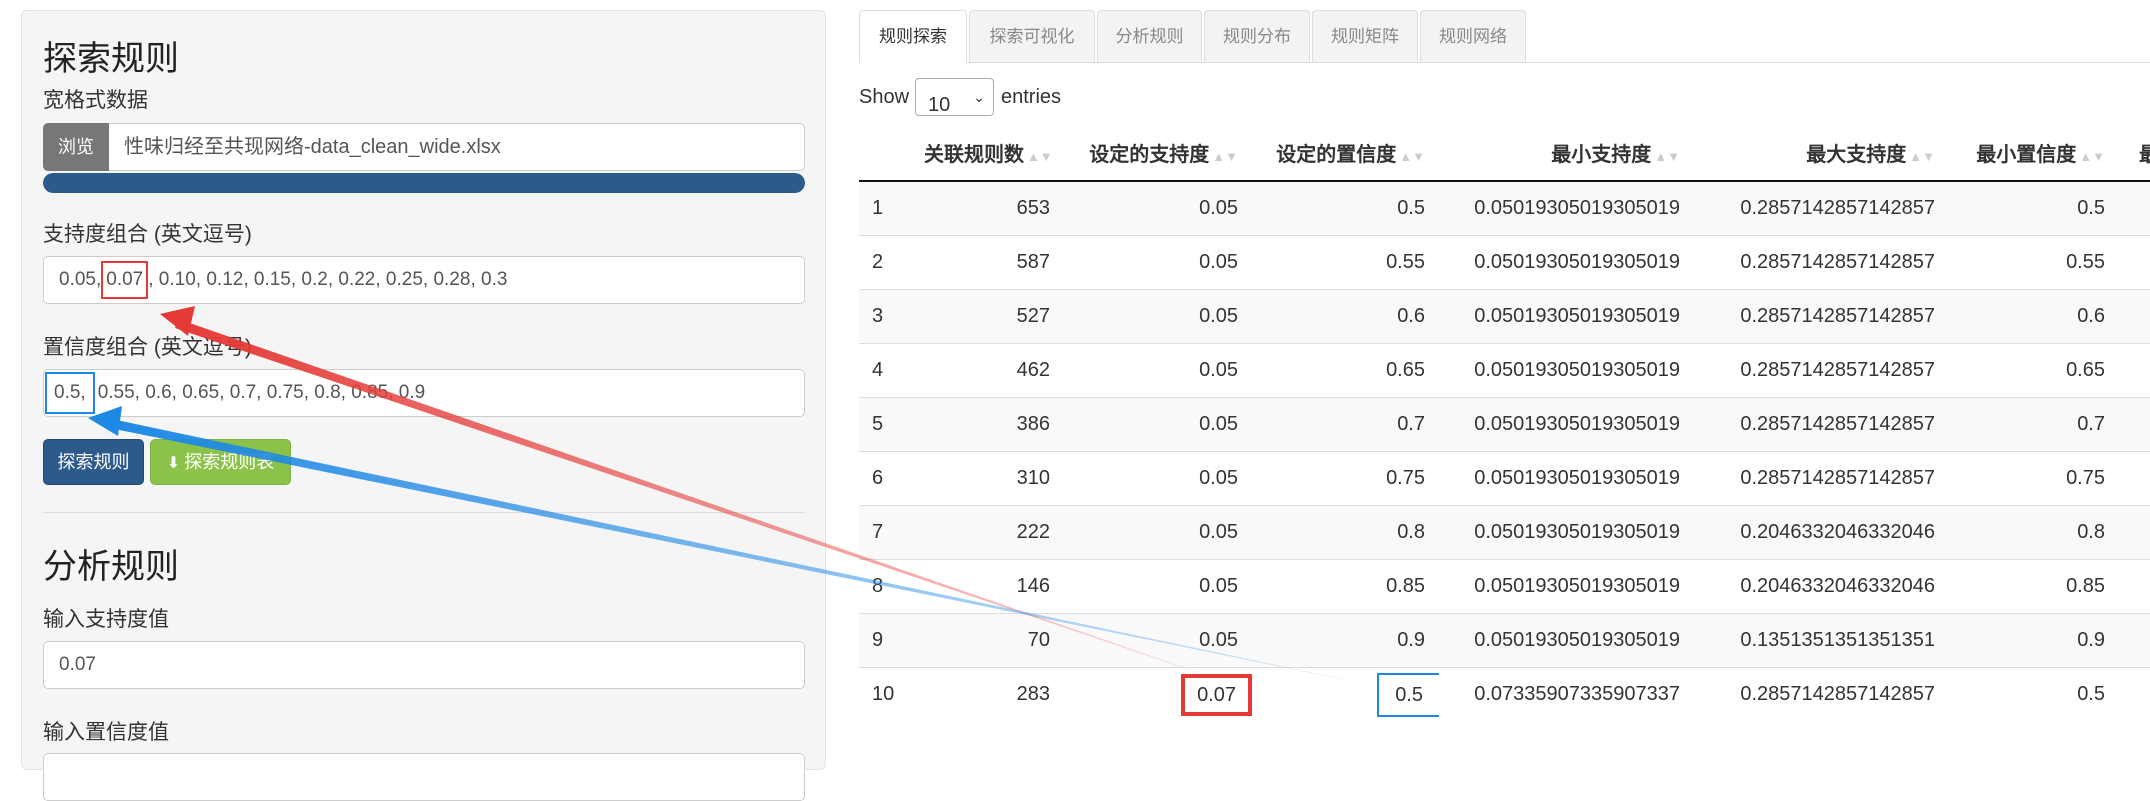 Image resolution: width=2150 pixels, height=801 pixels. What do you see at coordinates (1345, 586) in the screenshot?
I see `cell-set-confidence: 0.85` at bounding box center [1345, 586].